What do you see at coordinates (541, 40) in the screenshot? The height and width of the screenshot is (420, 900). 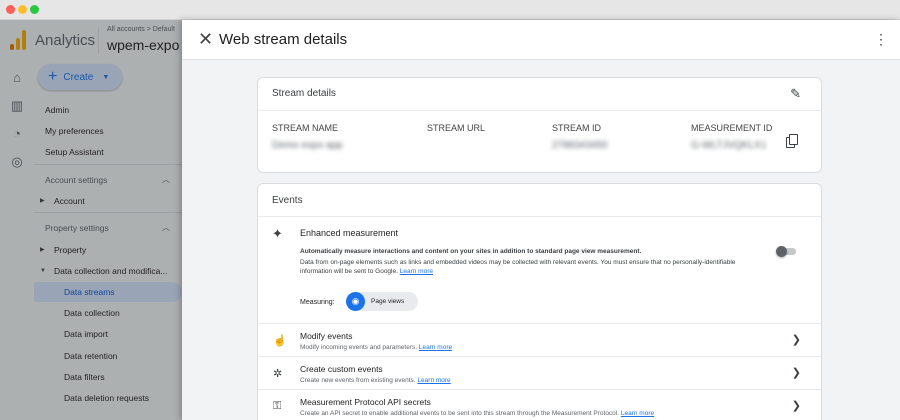 I see `panel-header: ✕ Web stream details ⋮` at bounding box center [541, 40].